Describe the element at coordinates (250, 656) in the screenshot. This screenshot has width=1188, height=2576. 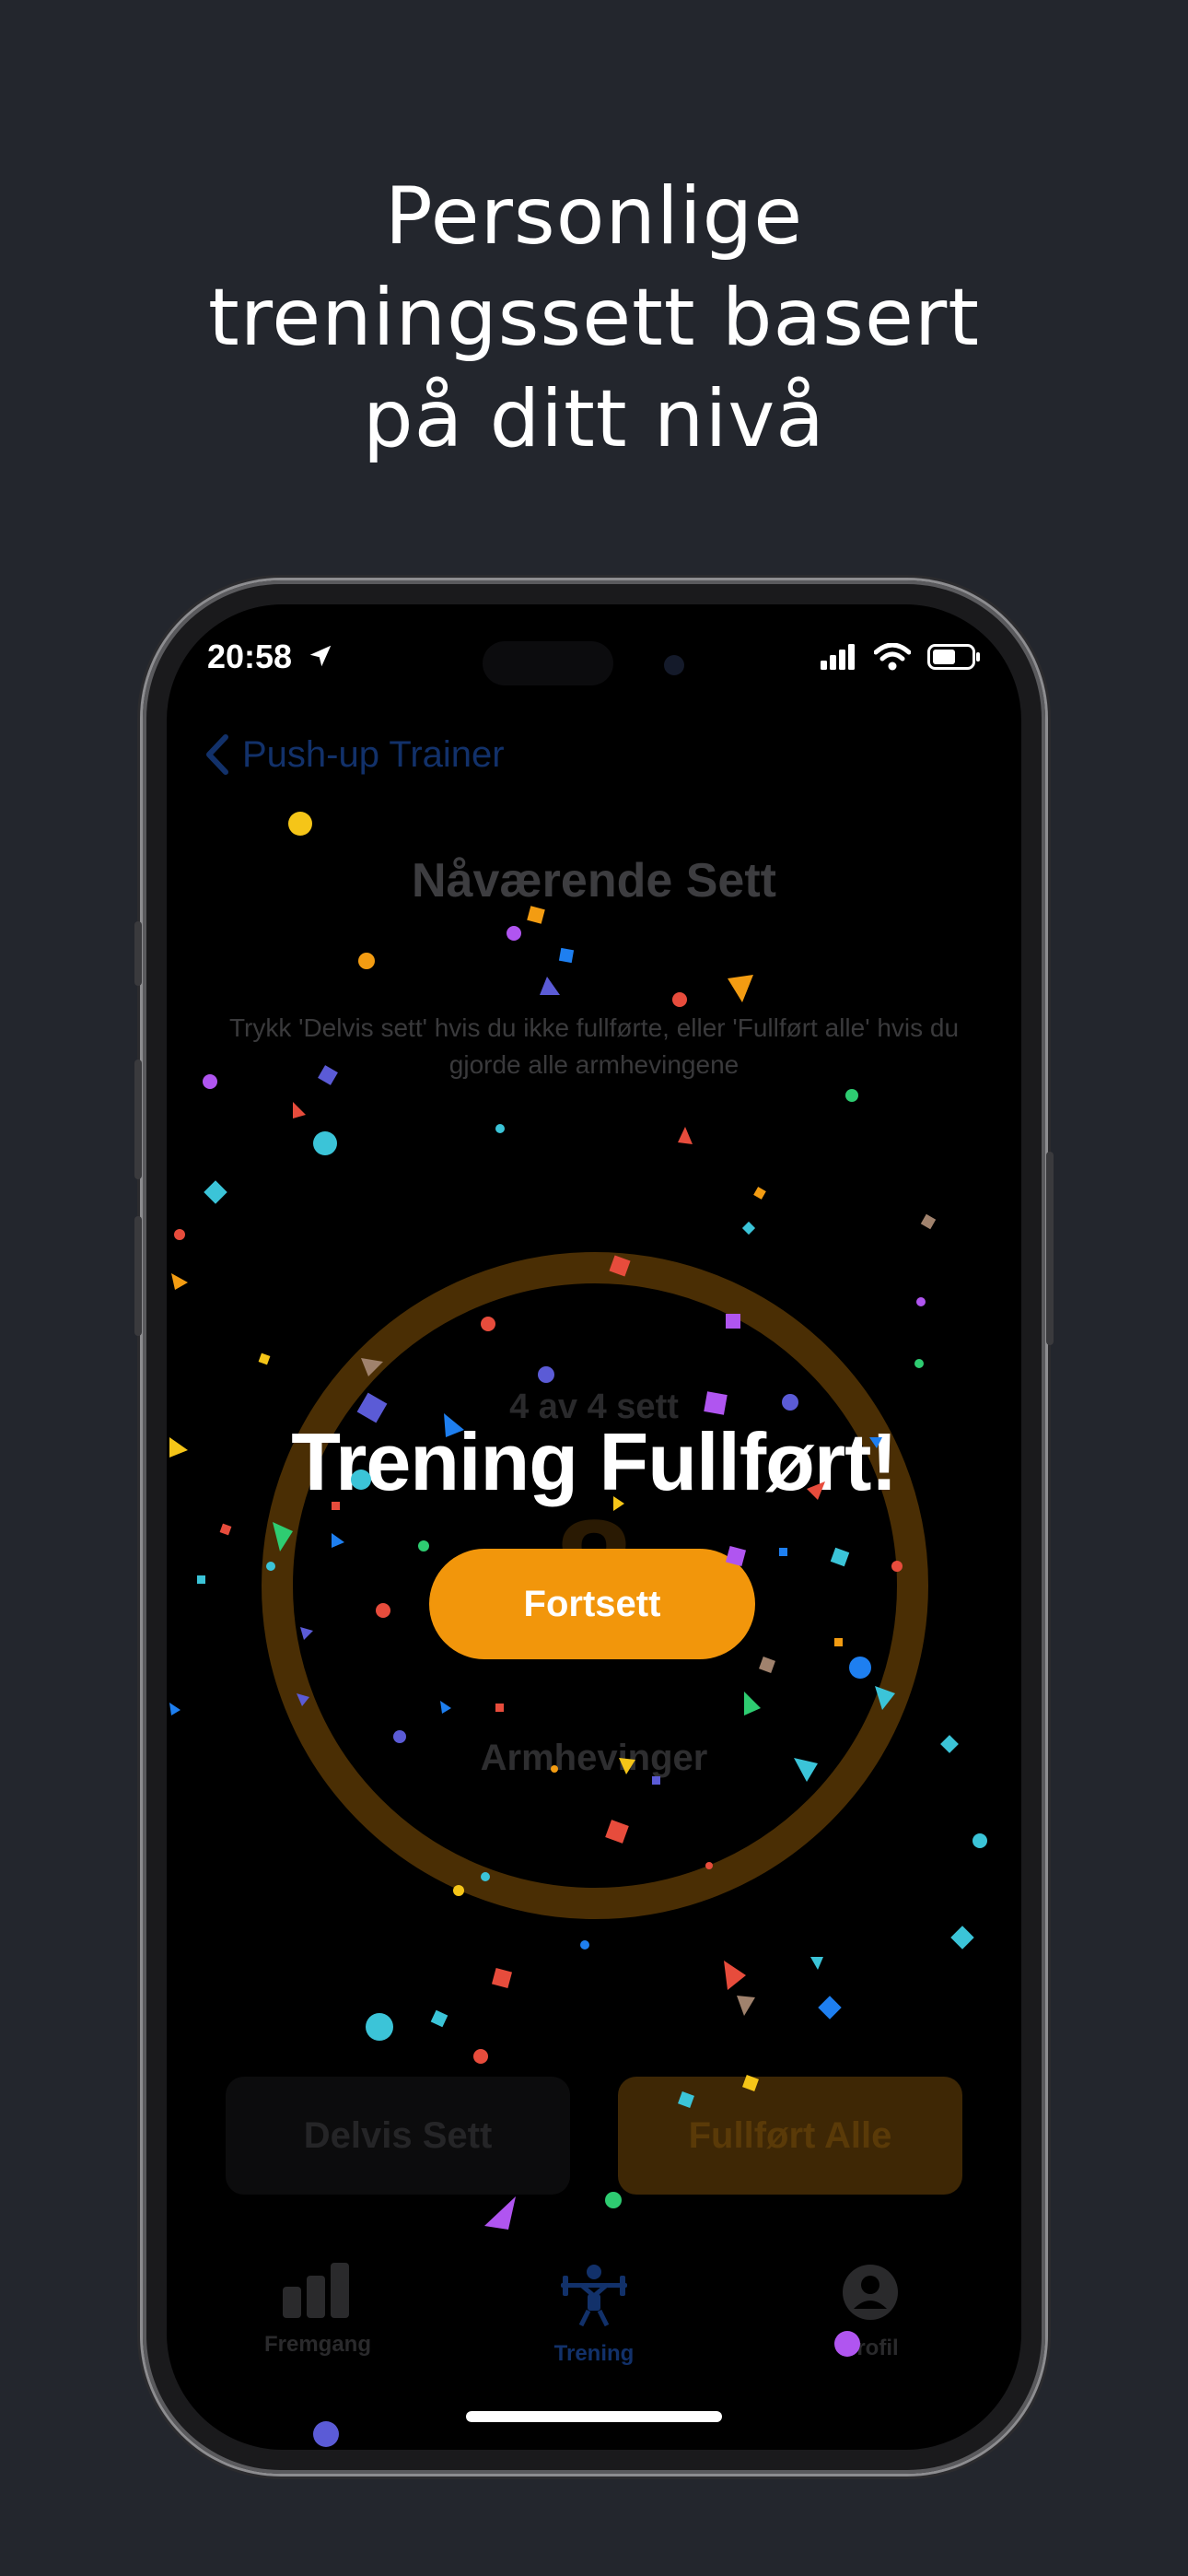
I see `status-time-text: 20:58` at that location.